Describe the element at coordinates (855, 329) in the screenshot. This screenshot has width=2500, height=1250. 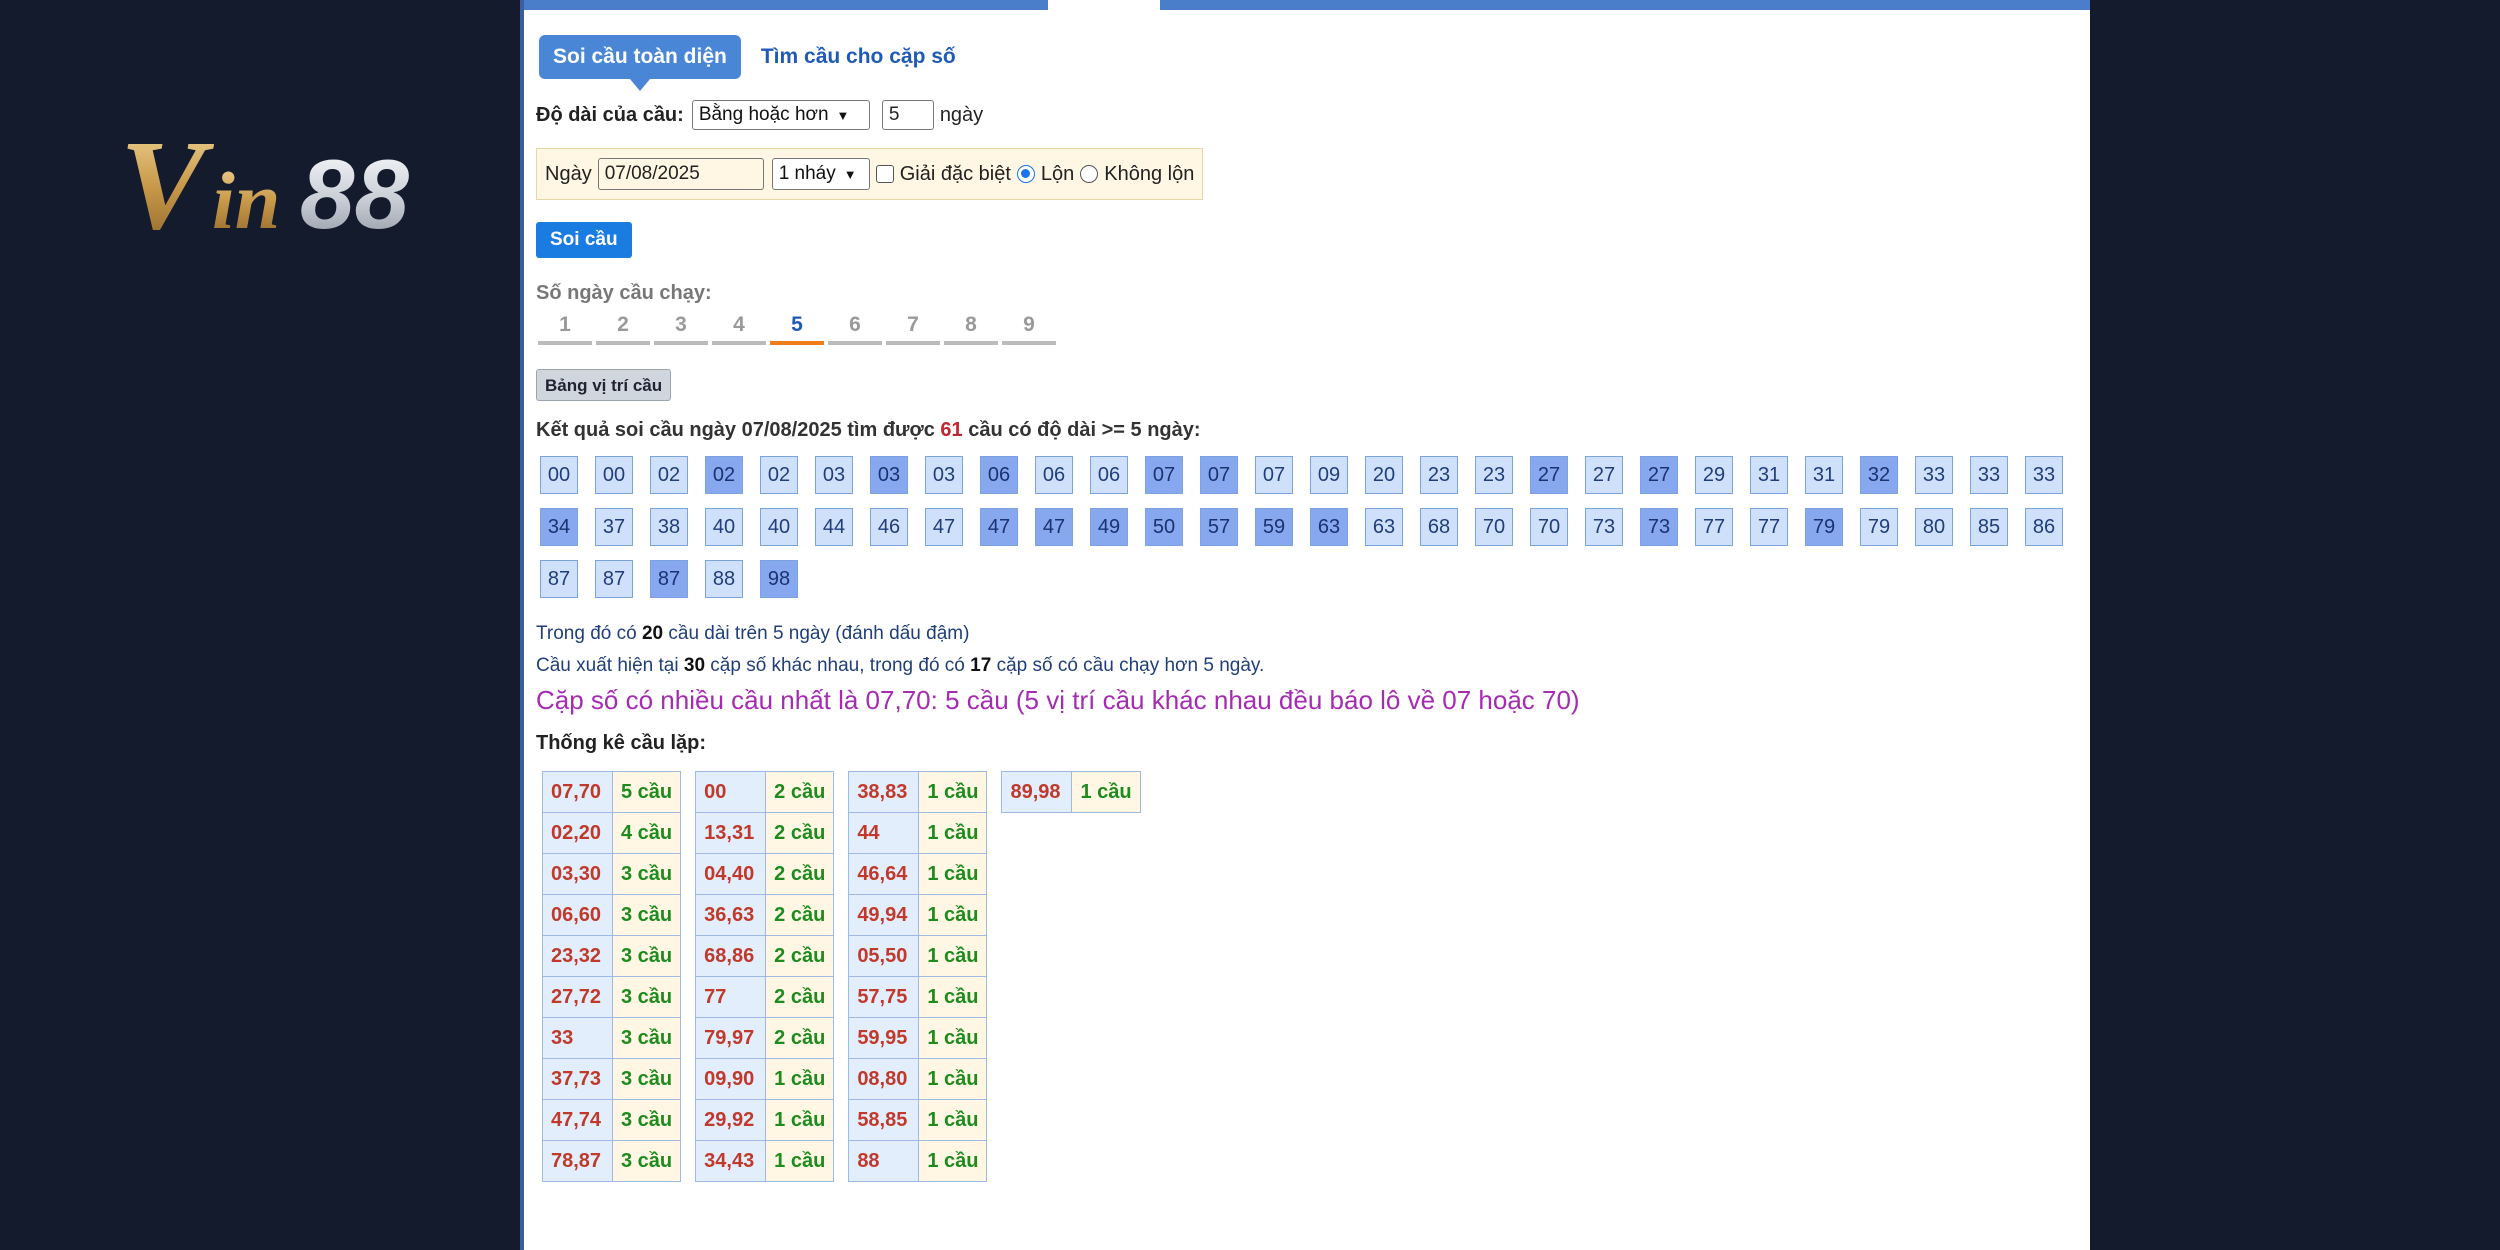
I see `day-tab: 6` at that location.